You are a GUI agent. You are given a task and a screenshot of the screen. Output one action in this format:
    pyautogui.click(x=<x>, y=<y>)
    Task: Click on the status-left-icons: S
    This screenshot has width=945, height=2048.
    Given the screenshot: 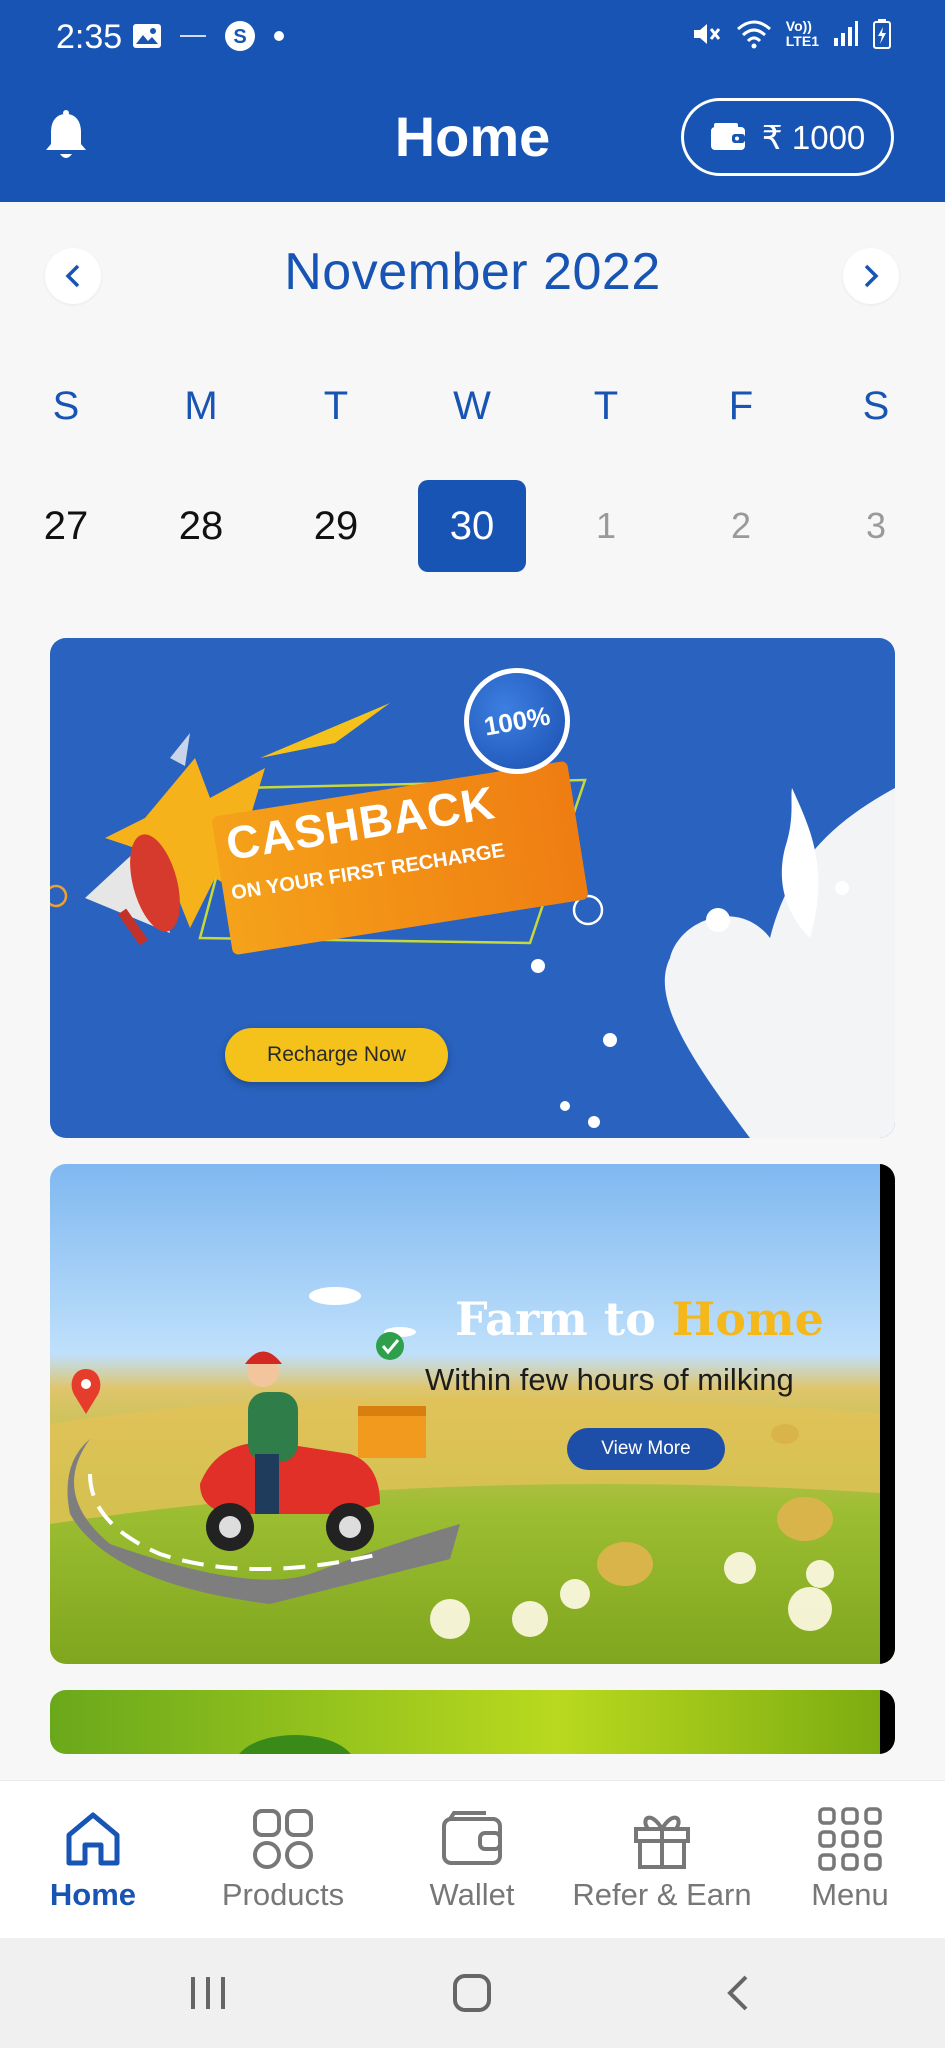 What is the action you would take?
    pyautogui.click(x=208, y=36)
    